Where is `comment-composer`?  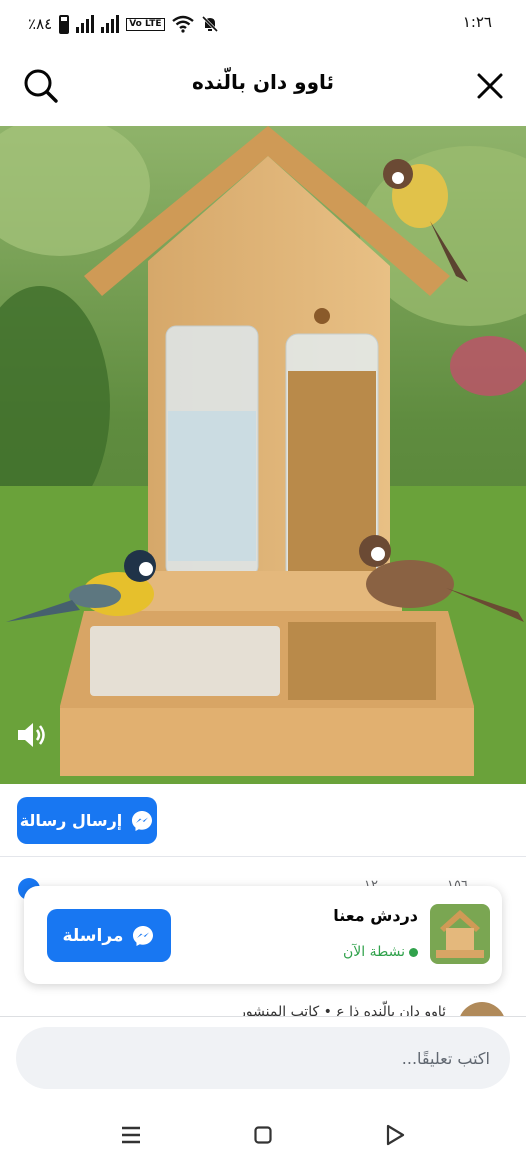
comment-composer is located at coordinates (263, 1061).